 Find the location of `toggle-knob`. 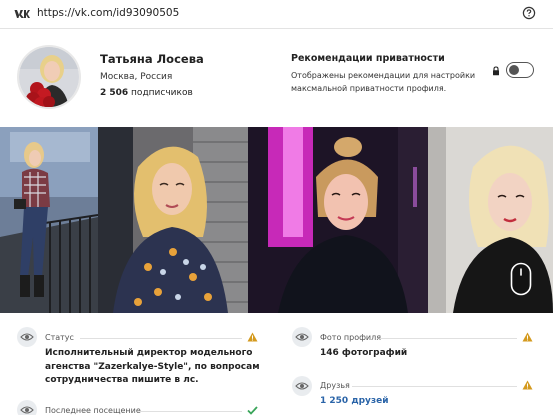

toggle-knob is located at coordinates (514, 70).